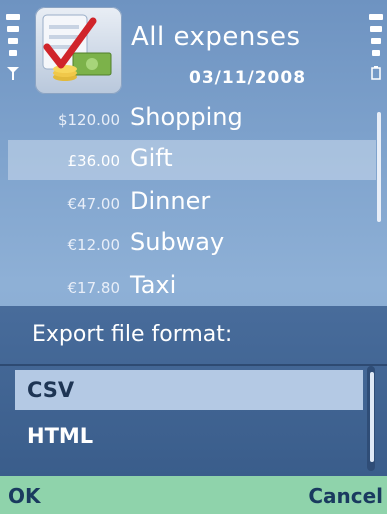 Image resolution: width=387 pixels, height=514 pixels. What do you see at coordinates (94, 161) in the screenshot?
I see `expense-amount: £36.00` at bounding box center [94, 161].